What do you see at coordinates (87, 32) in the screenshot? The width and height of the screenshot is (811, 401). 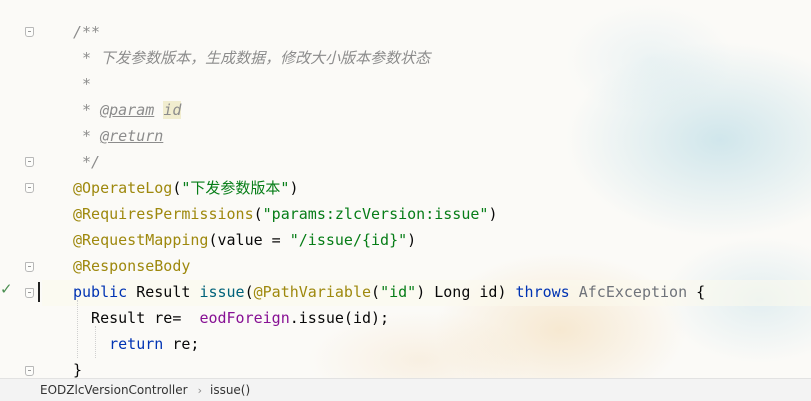 I see `code-token: /**` at bounding box center [87, 32].